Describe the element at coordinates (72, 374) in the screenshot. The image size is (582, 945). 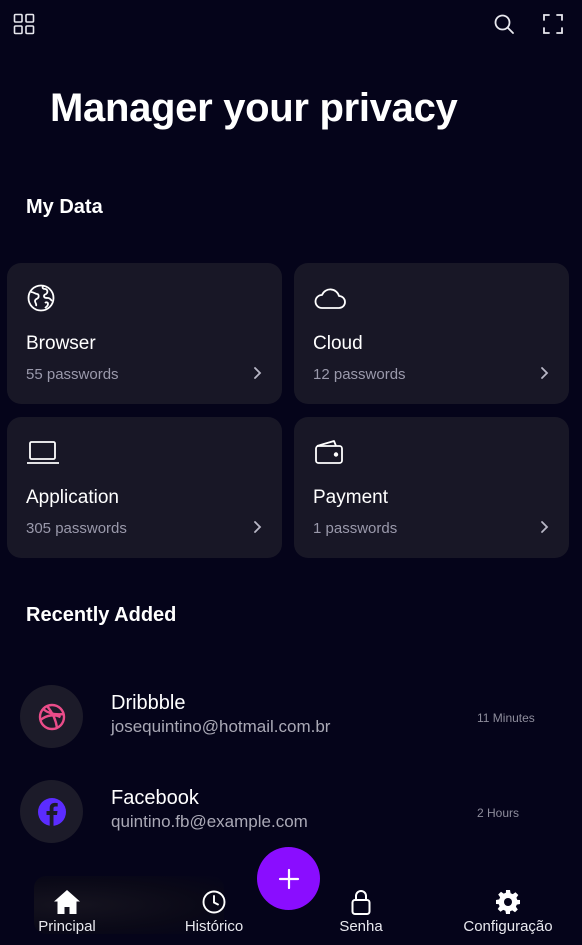
I see `card-subtitle: 55 passwords` at that location.